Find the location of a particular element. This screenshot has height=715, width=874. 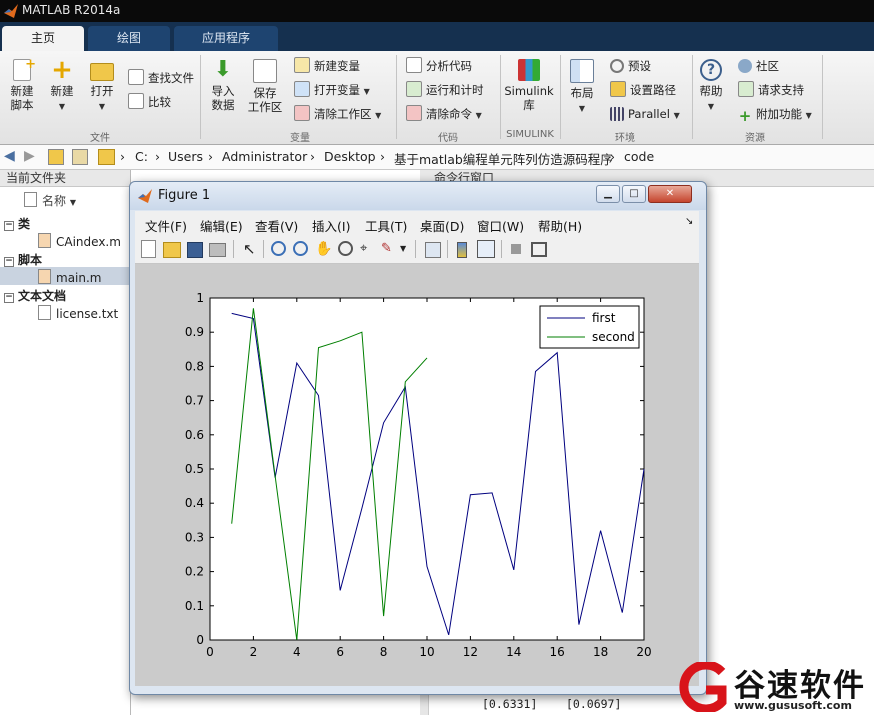

menu-tools: 工具(T) is located at coordinates (386, 225).